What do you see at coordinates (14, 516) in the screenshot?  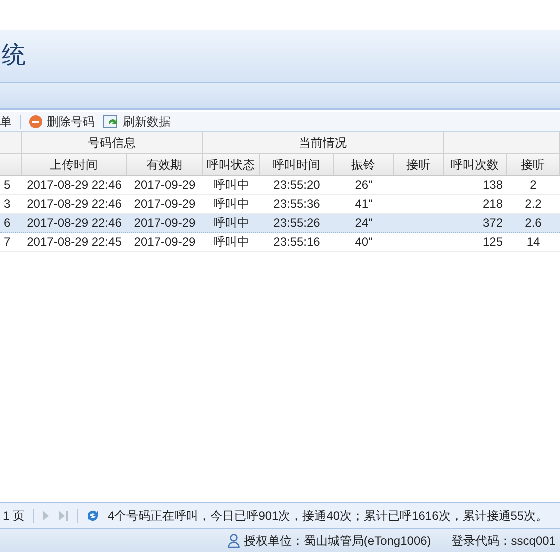 I see `page-label: 1 页` at bounding box center [14, 516].